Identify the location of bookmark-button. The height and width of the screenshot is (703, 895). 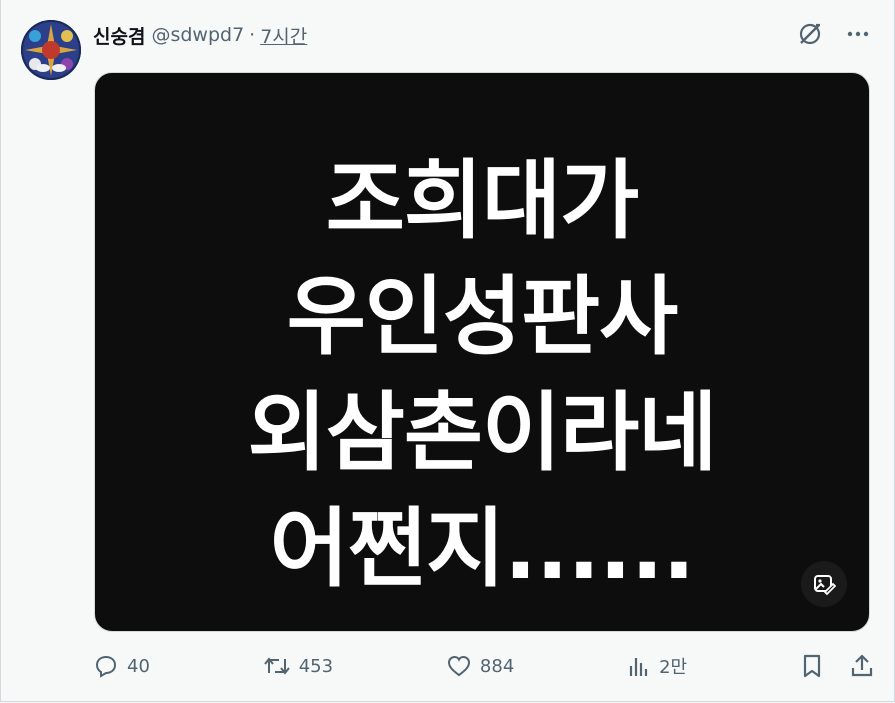
(812, 666).